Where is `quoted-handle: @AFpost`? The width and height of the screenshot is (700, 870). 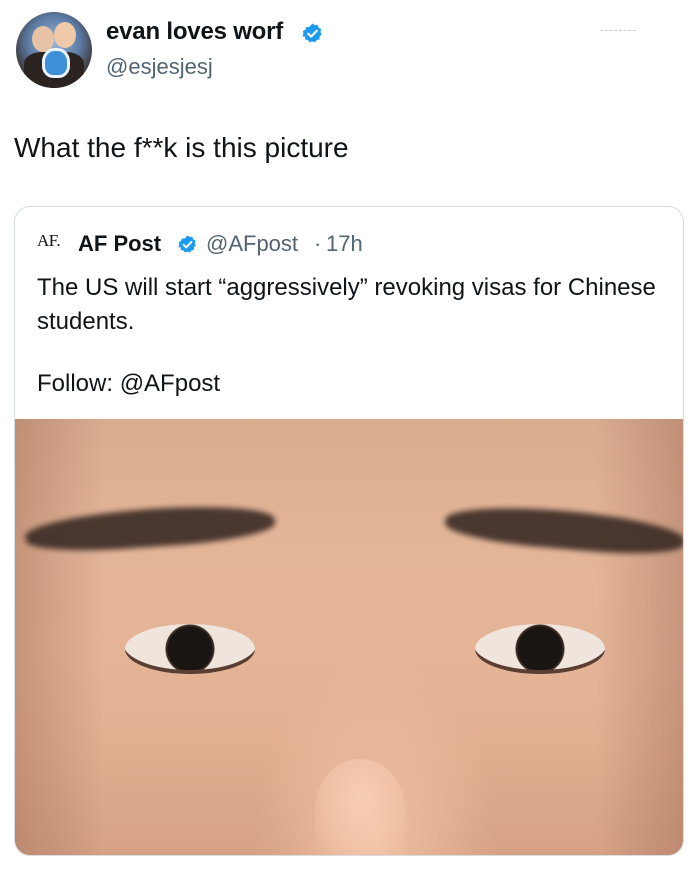 quoted-handle: @AFpost is located at coordinates (252, 244).